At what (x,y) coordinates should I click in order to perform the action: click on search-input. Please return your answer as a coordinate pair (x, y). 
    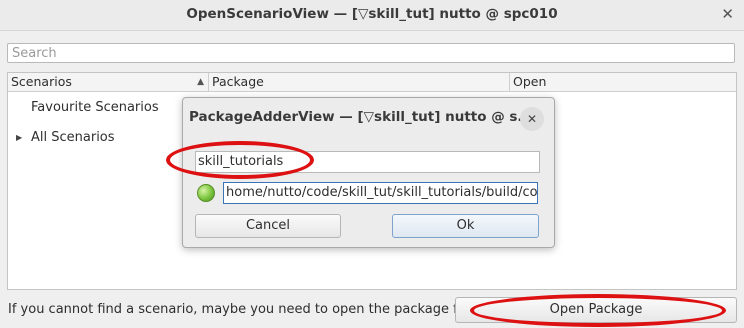
    Looking at the image, I should click on (371, 53).